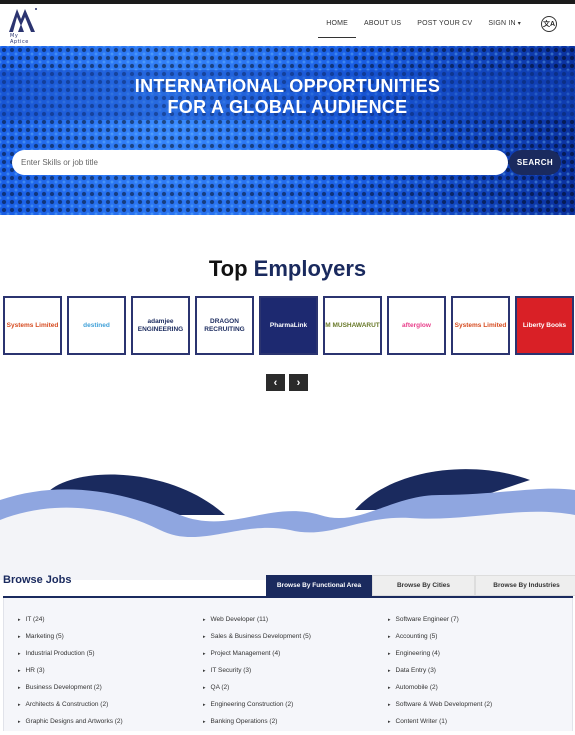  I want to click on browse-jobs-title: Browse Jobs, so click(37, 580).